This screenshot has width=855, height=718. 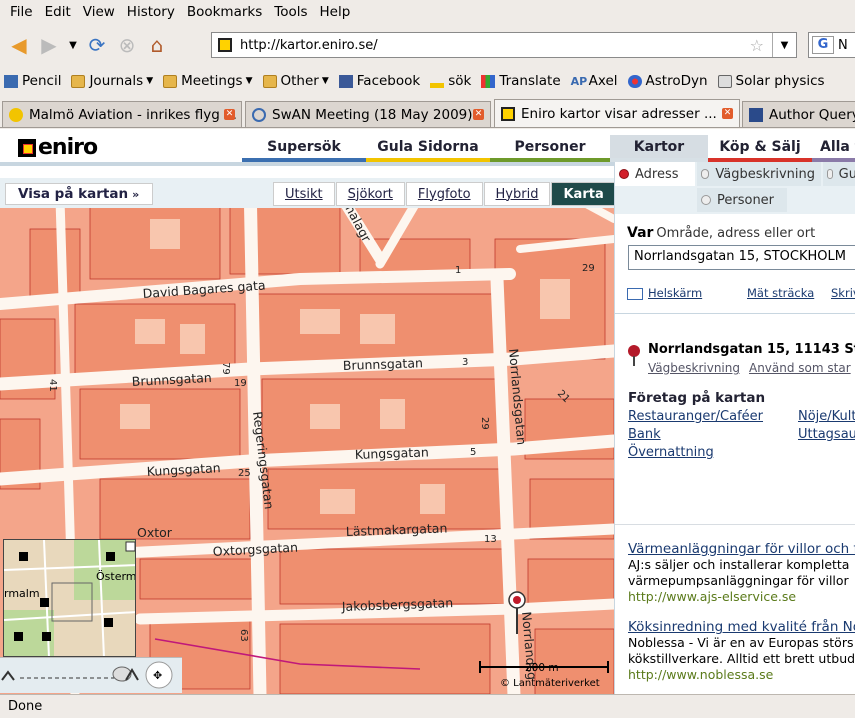 I want to click on nav-alla: Alla t, so click(x=833, y=148).